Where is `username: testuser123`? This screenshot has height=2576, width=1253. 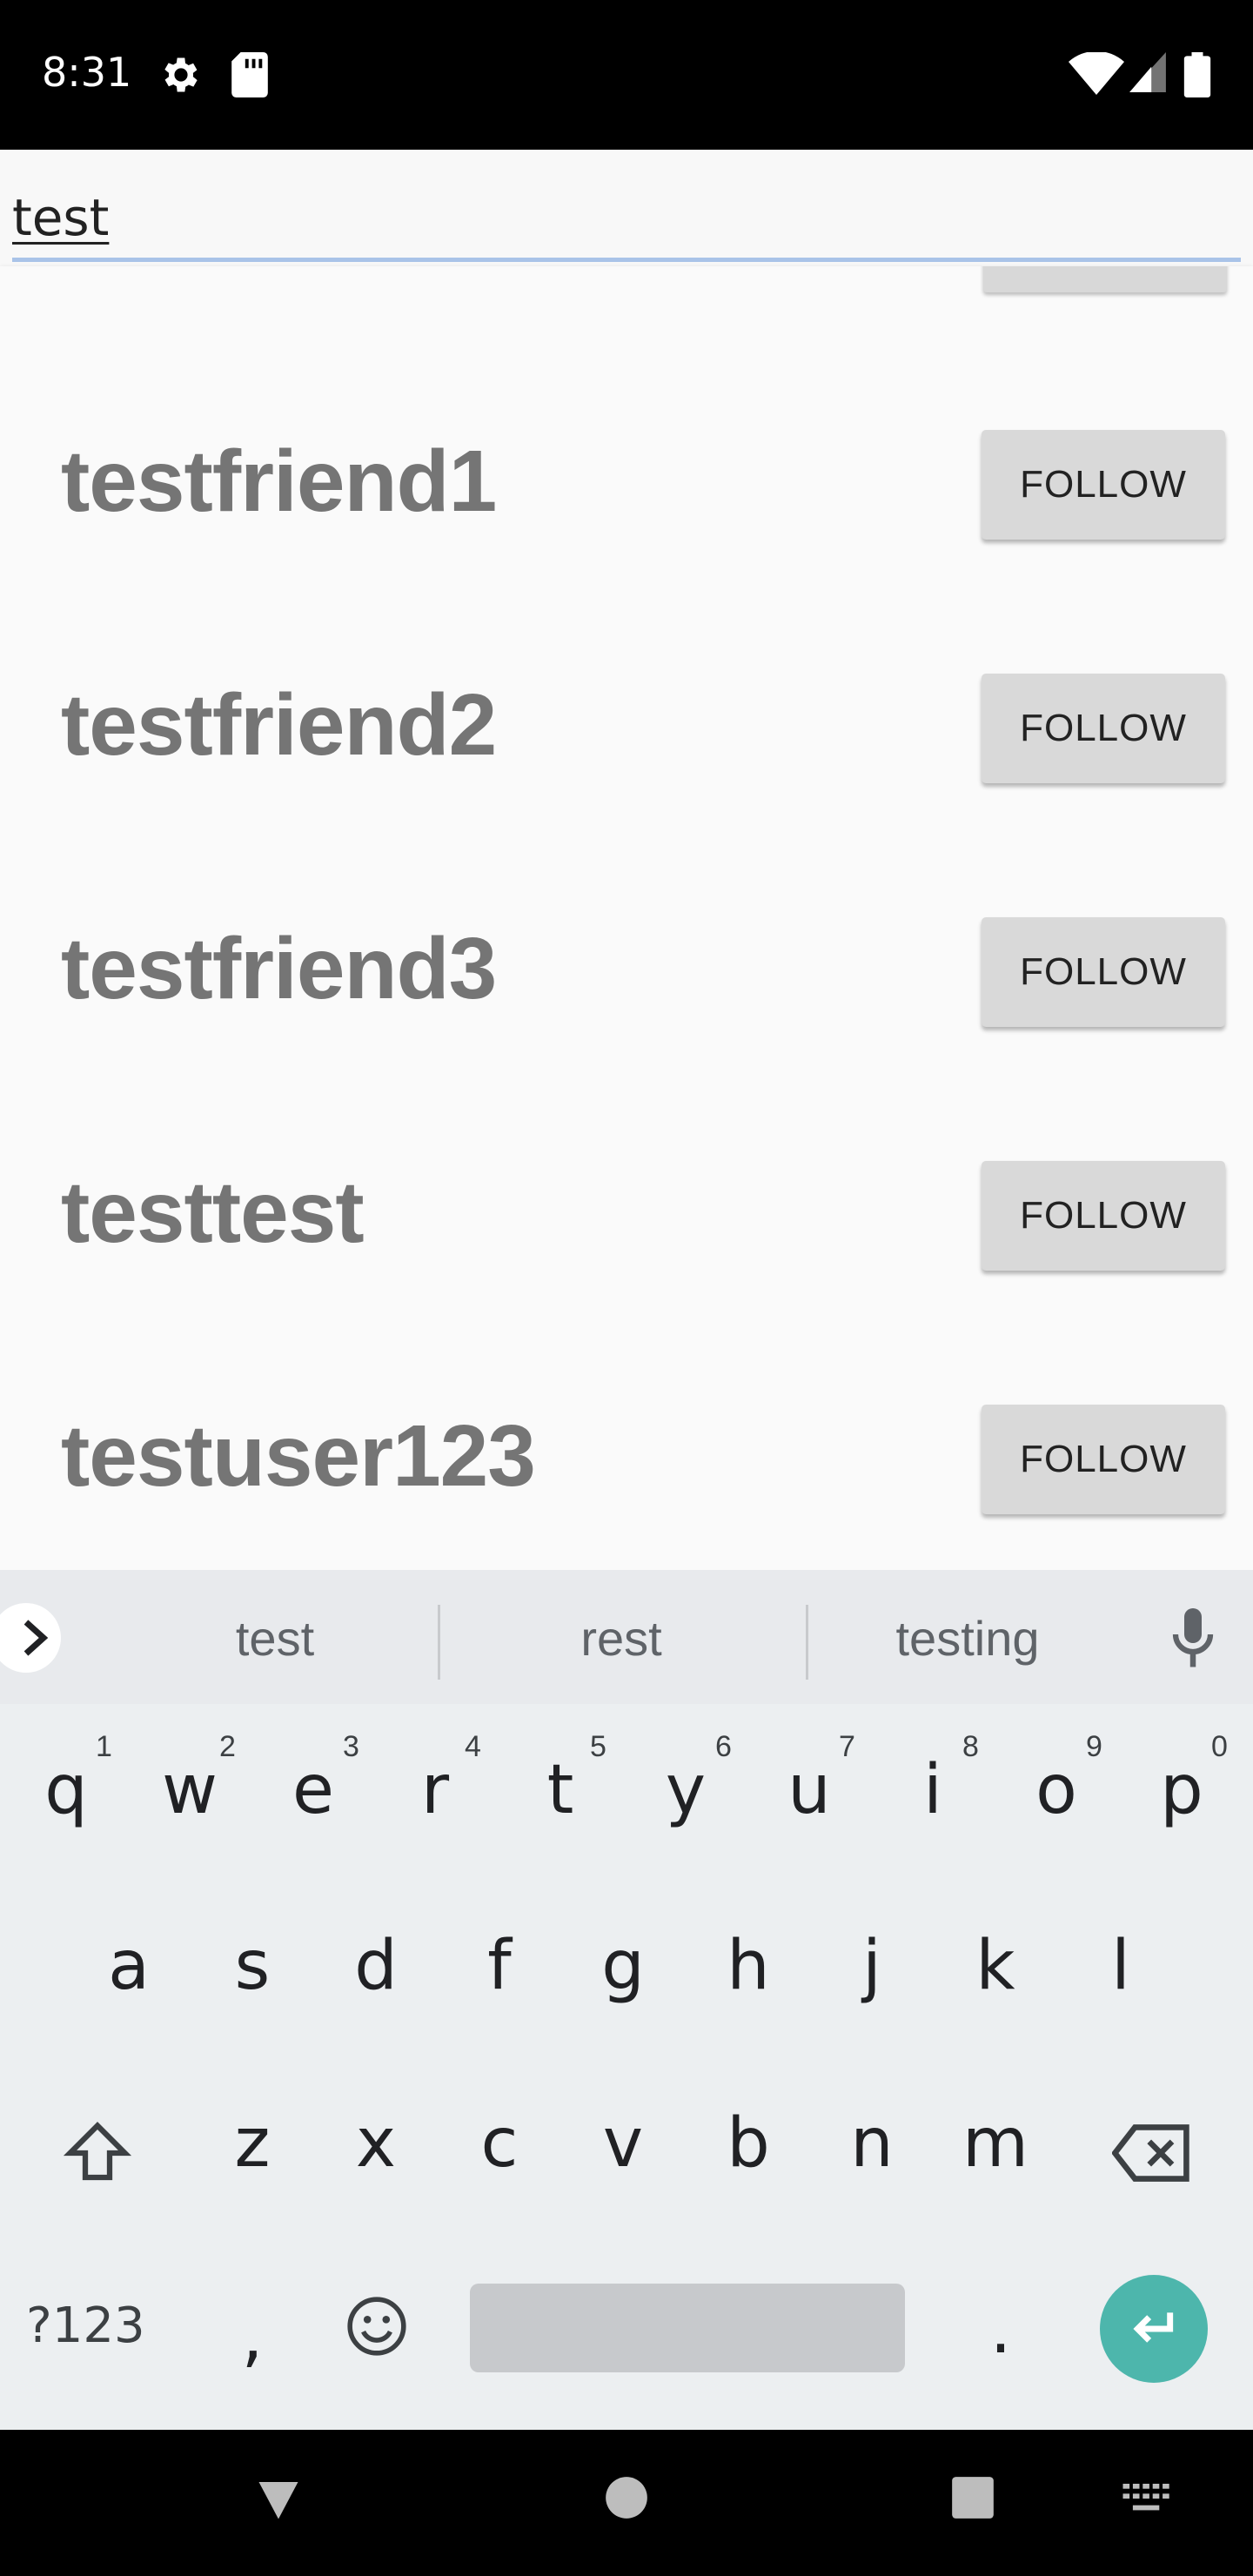 username: testuser123 is located at coordinates (298, 1456).